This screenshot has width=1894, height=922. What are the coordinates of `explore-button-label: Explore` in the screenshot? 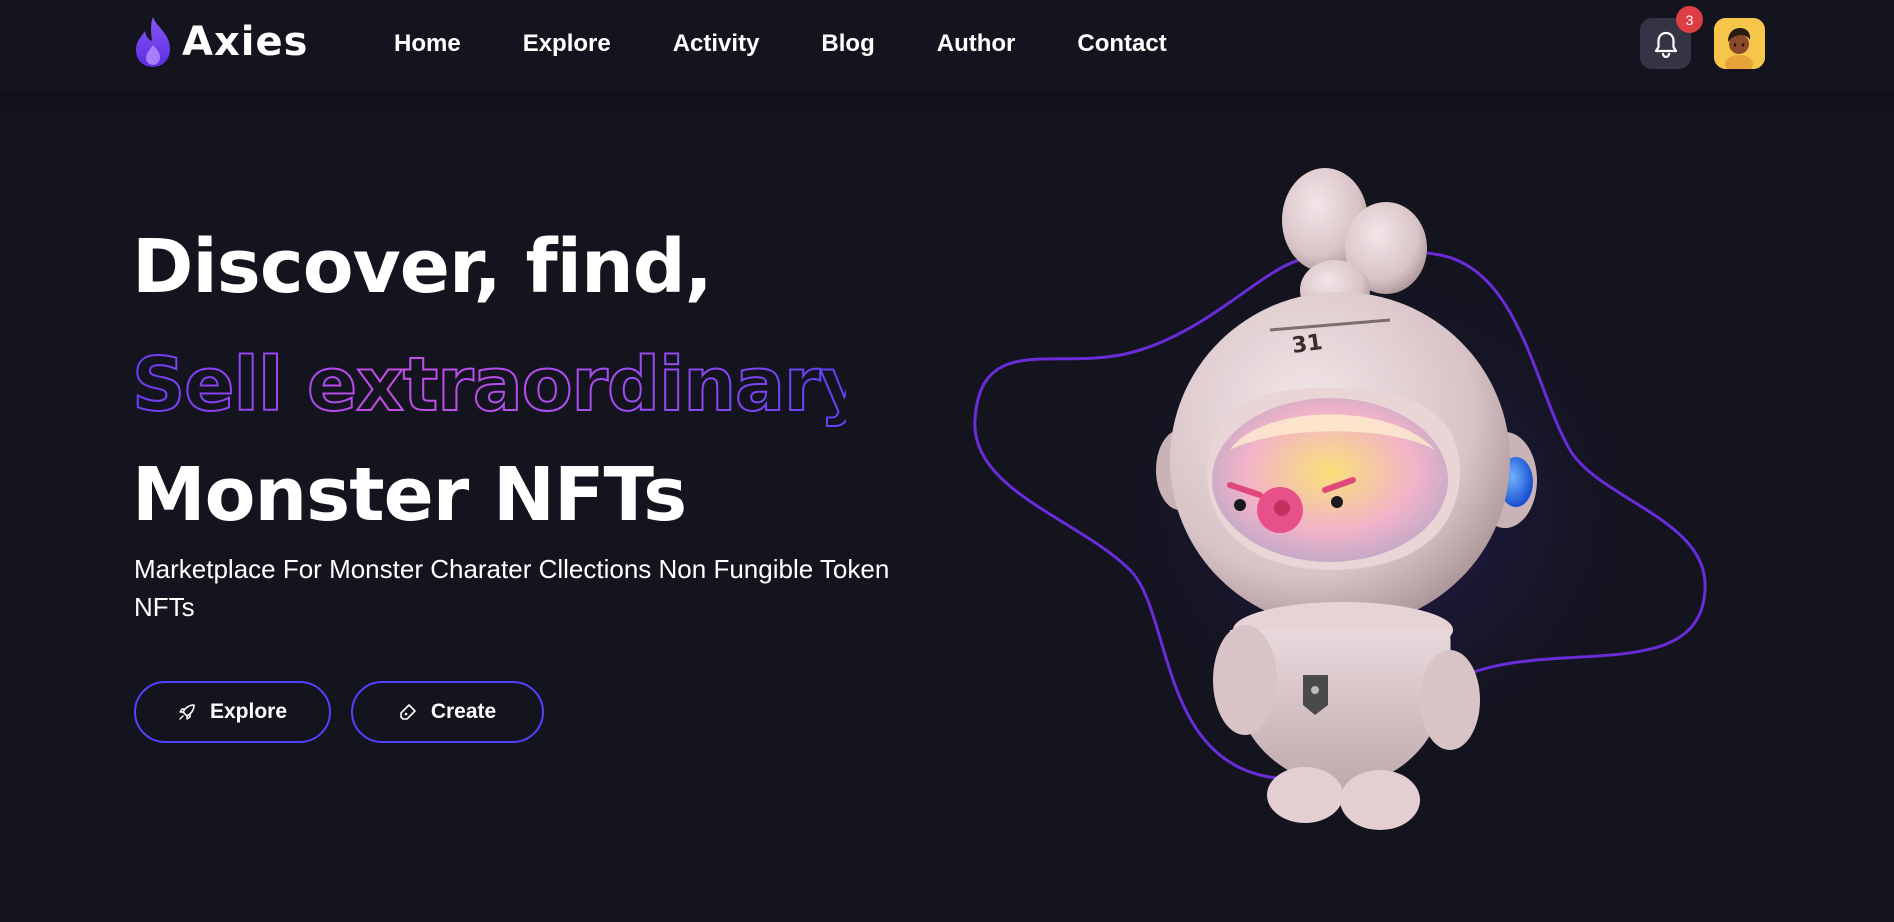 It's located at (248, 711).